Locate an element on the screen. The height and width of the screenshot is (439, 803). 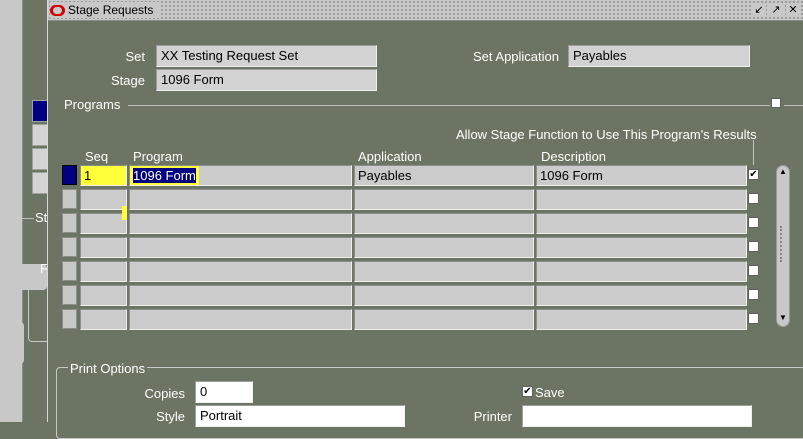
print-options-label: Print Options is located at coordinates (108, 368).